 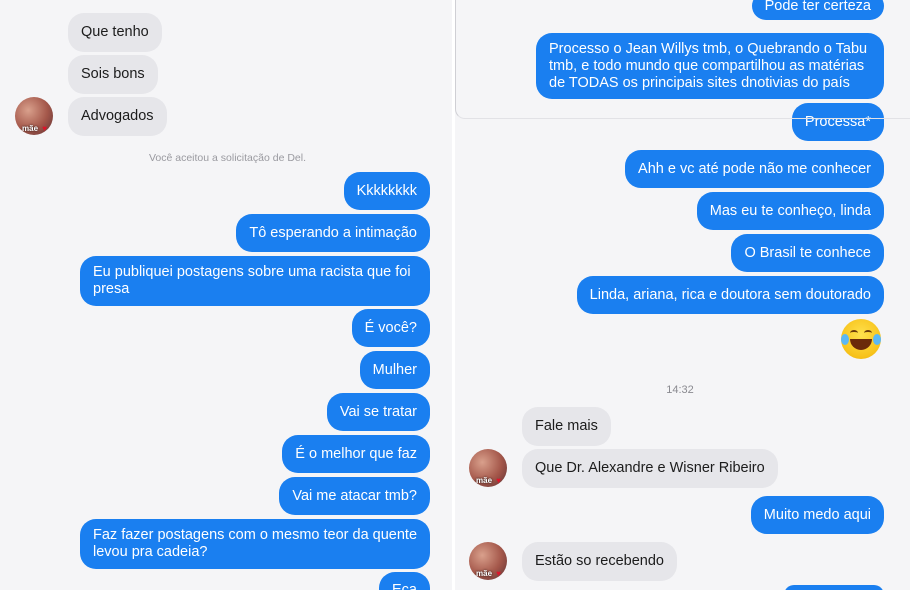 What do you see at coordinates (861, 344) in the screenshot?
I see `emoji-mouth` at bounding box center [861, 344].